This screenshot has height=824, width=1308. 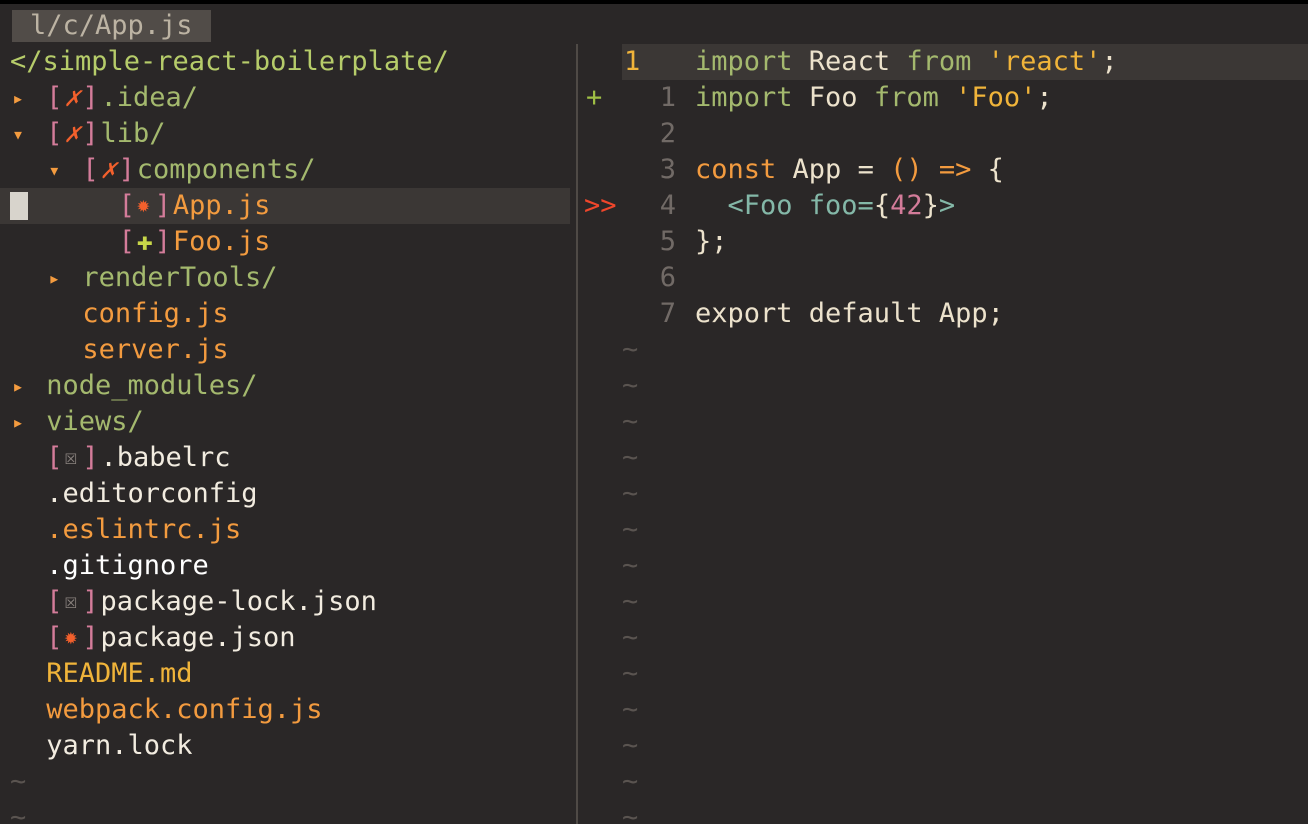 I want to click on line-number: 4, so click(x=667, y=205).